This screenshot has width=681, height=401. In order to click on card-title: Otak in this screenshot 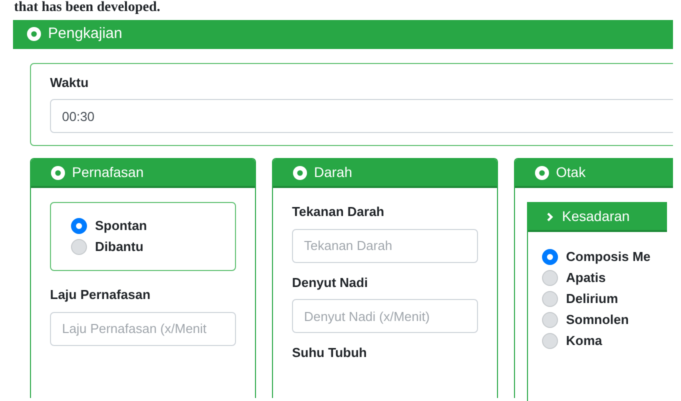, I will do `click(571, 172)`.